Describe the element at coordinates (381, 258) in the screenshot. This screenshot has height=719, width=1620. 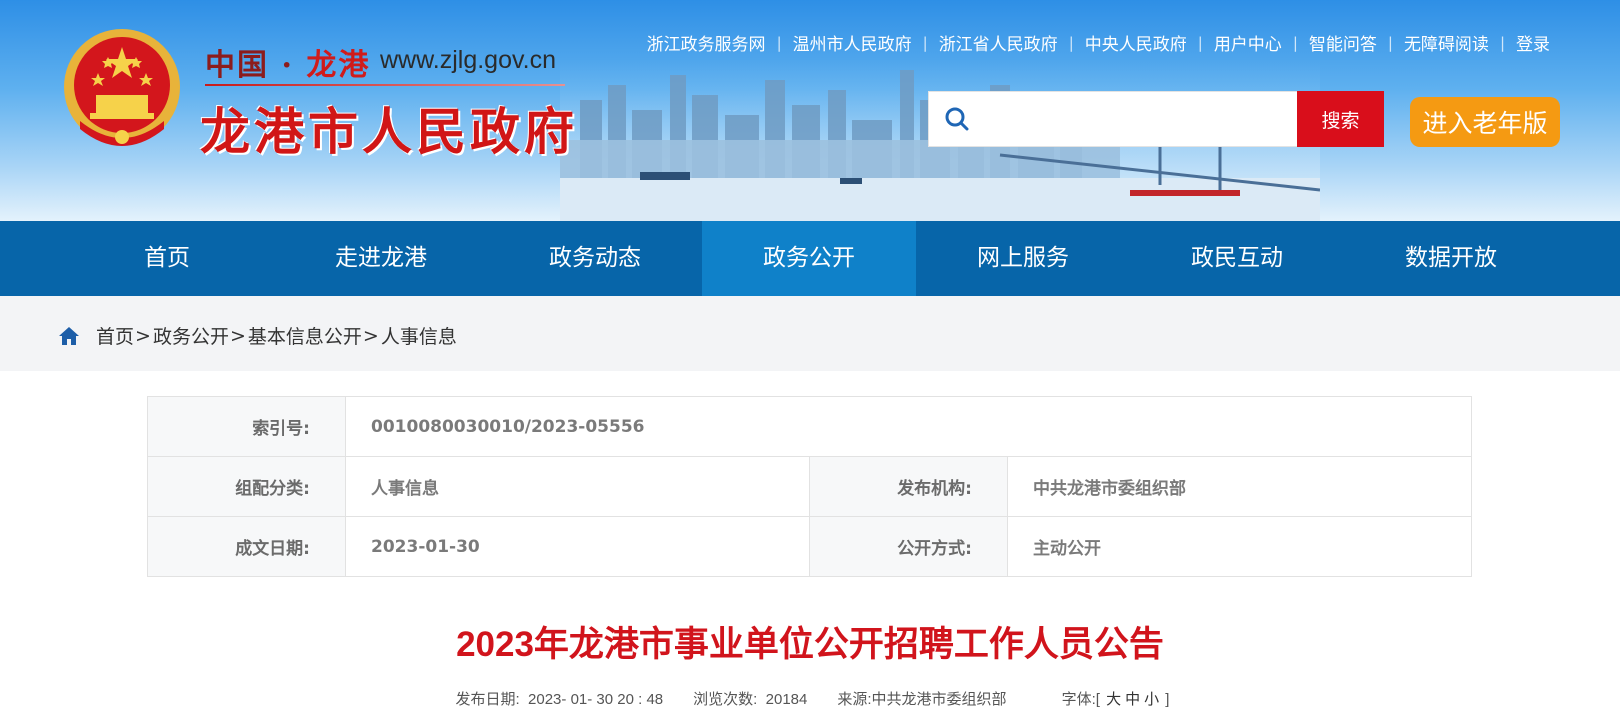
I see `nav-about: 走进龙港` at that location.